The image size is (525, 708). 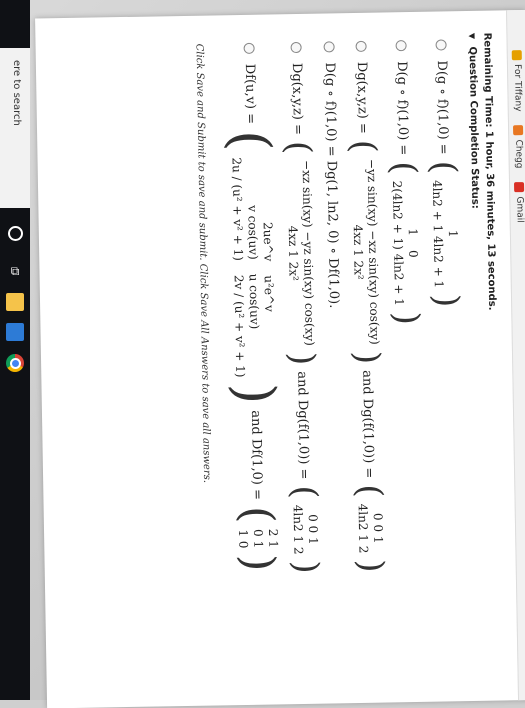 What do you see at coordinates (15, 233) in the screenshot?
I see `cortana-icon` at bounding box center [15, 233].